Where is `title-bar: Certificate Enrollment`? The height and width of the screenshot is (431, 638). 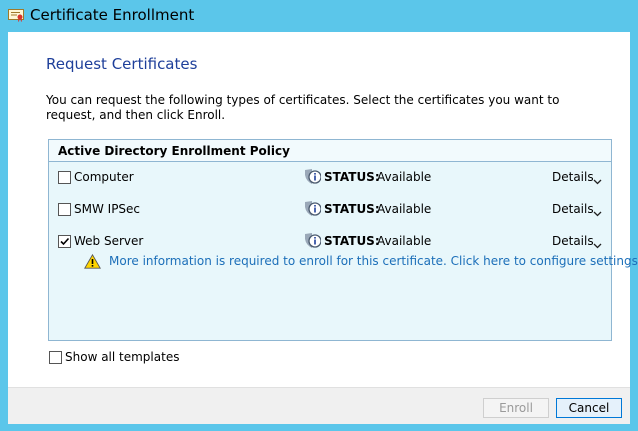
title-bar: Certificate Enrollment is located at coordinates (319, 16).